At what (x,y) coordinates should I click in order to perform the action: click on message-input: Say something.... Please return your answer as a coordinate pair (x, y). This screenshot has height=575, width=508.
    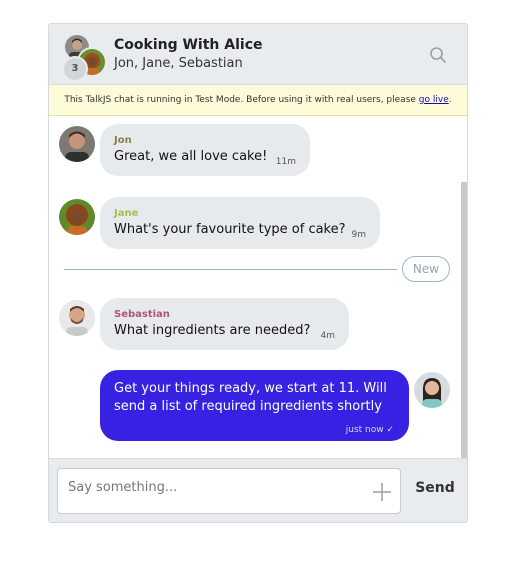
    Looking at the image, I should click on (229, 491).